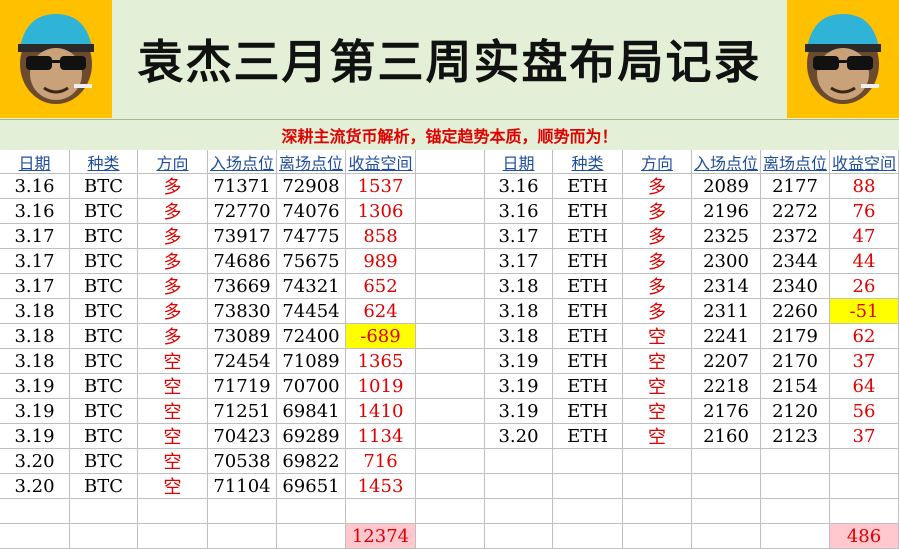  Describe the element at coordinates (381, 461) in the screenshot. I see `btc-row-12-profit: 716` at that location.